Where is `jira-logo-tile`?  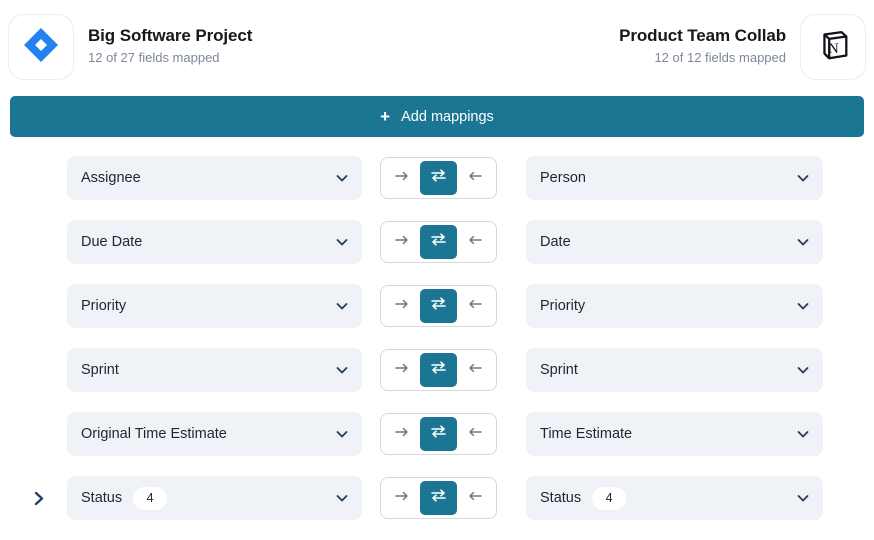
jira-logo-tile is located at coordinates (41, 47).